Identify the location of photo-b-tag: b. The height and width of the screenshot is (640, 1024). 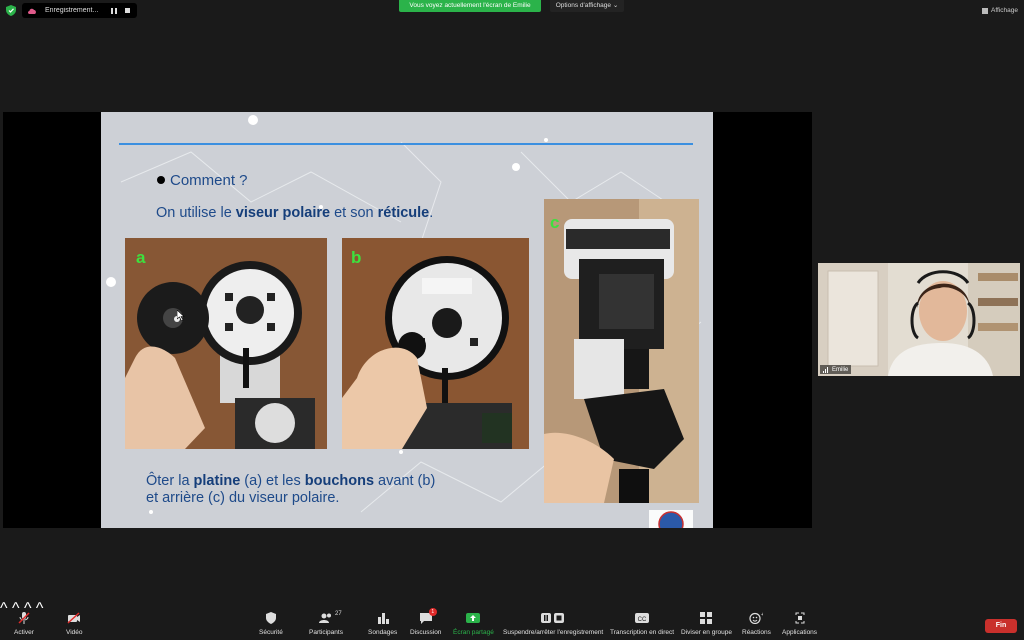
(356, 257).